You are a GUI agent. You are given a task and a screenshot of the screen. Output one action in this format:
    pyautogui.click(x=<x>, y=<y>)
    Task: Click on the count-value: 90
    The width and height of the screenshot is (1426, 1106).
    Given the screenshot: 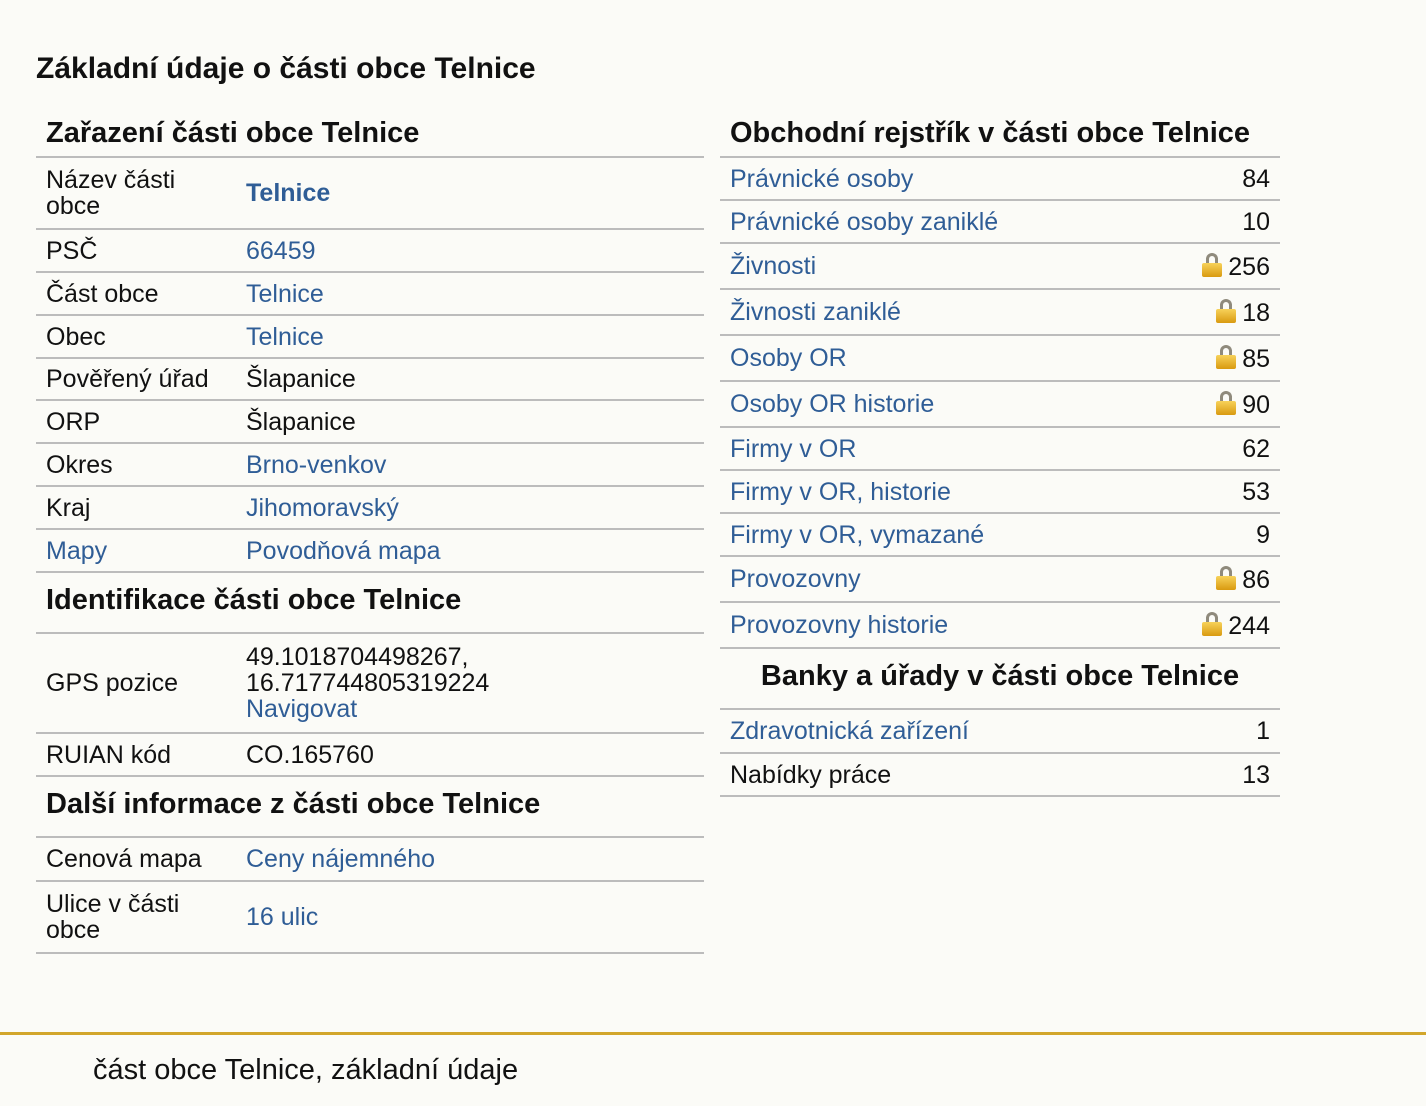 What is the action you would take?
    pyautogui.click(x=1256, y=404)
    